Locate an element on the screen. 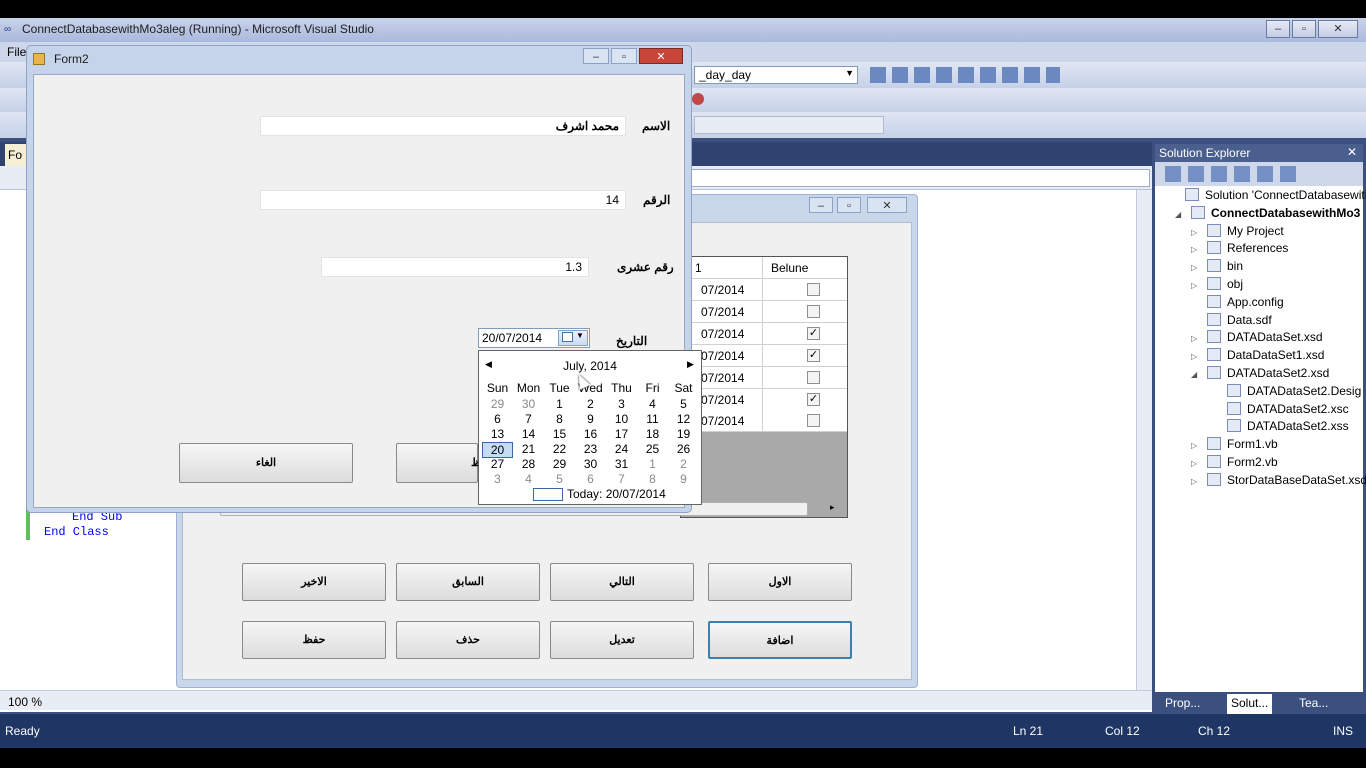 The width and height of the screenshot is (1366, 768). next-button: التالي is located at coordinates (622, 582).